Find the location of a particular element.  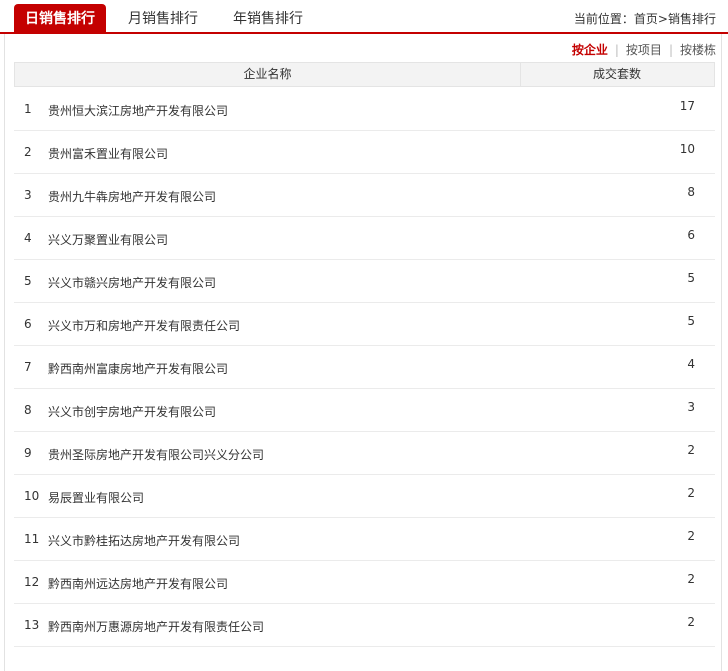

row-company-name: 贵州圣际房地产开发有限公司兴义分公司 is located at coordinates (156, 455).